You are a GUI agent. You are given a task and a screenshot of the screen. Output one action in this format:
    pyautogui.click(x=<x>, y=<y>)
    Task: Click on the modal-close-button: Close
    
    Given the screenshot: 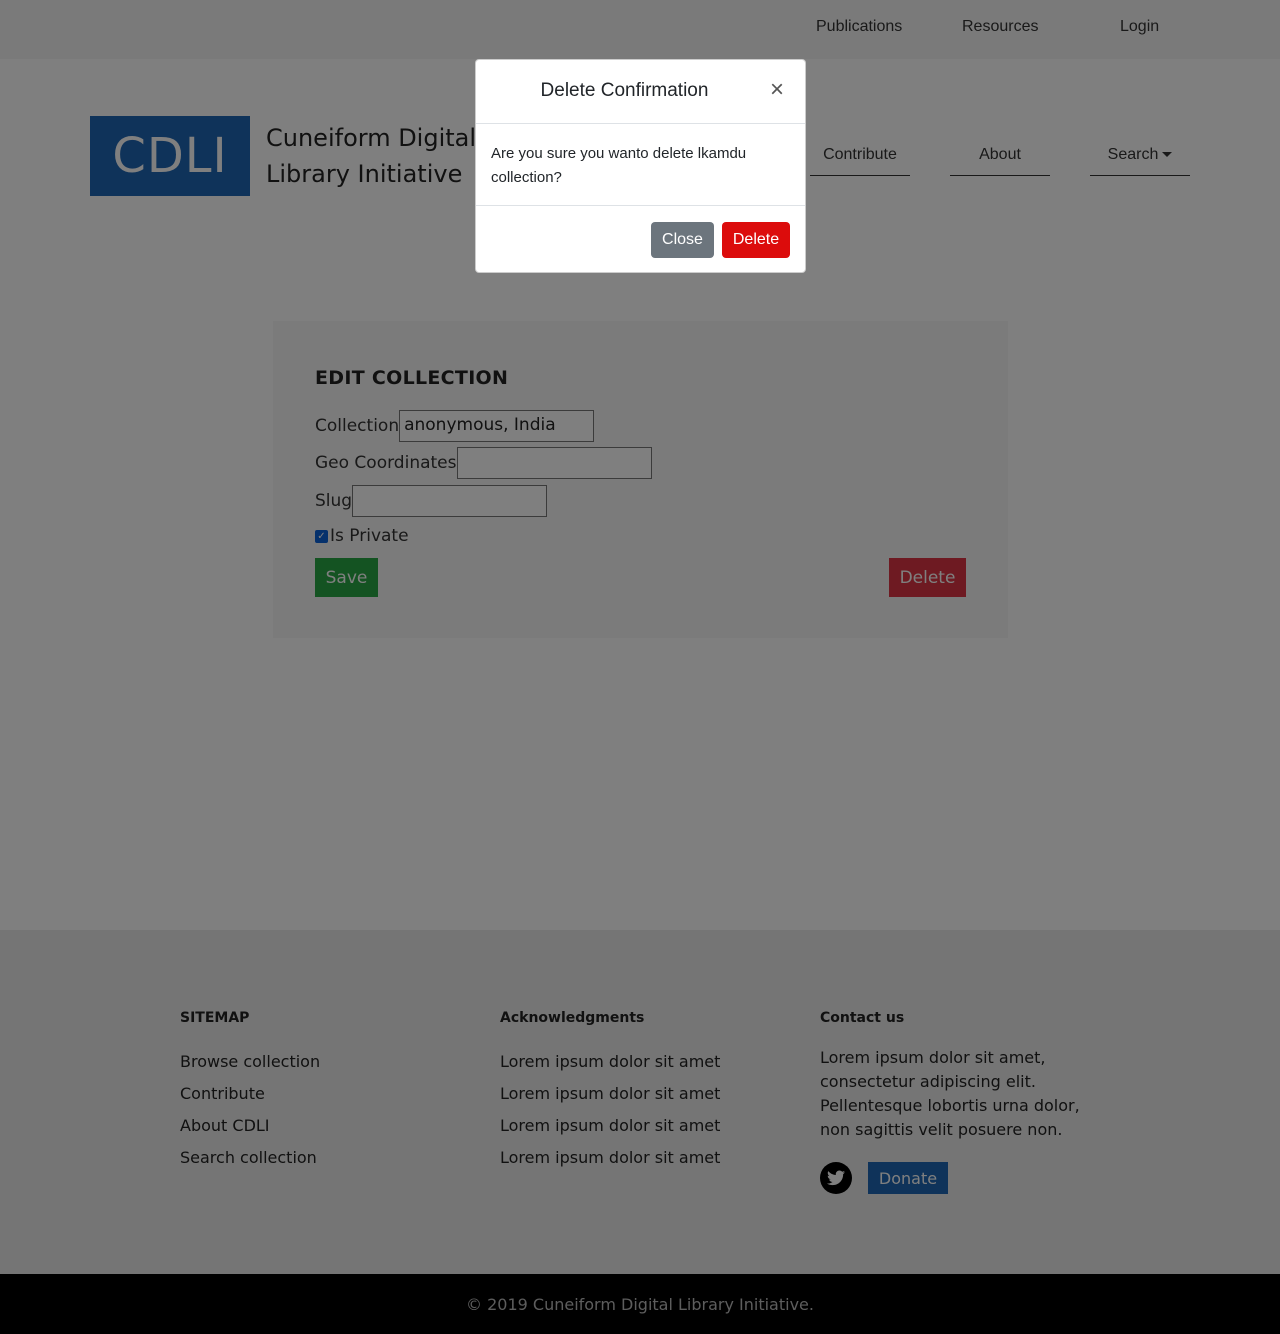 What is the action you would take?
    pyautogui.click(x=682, y=240)
    